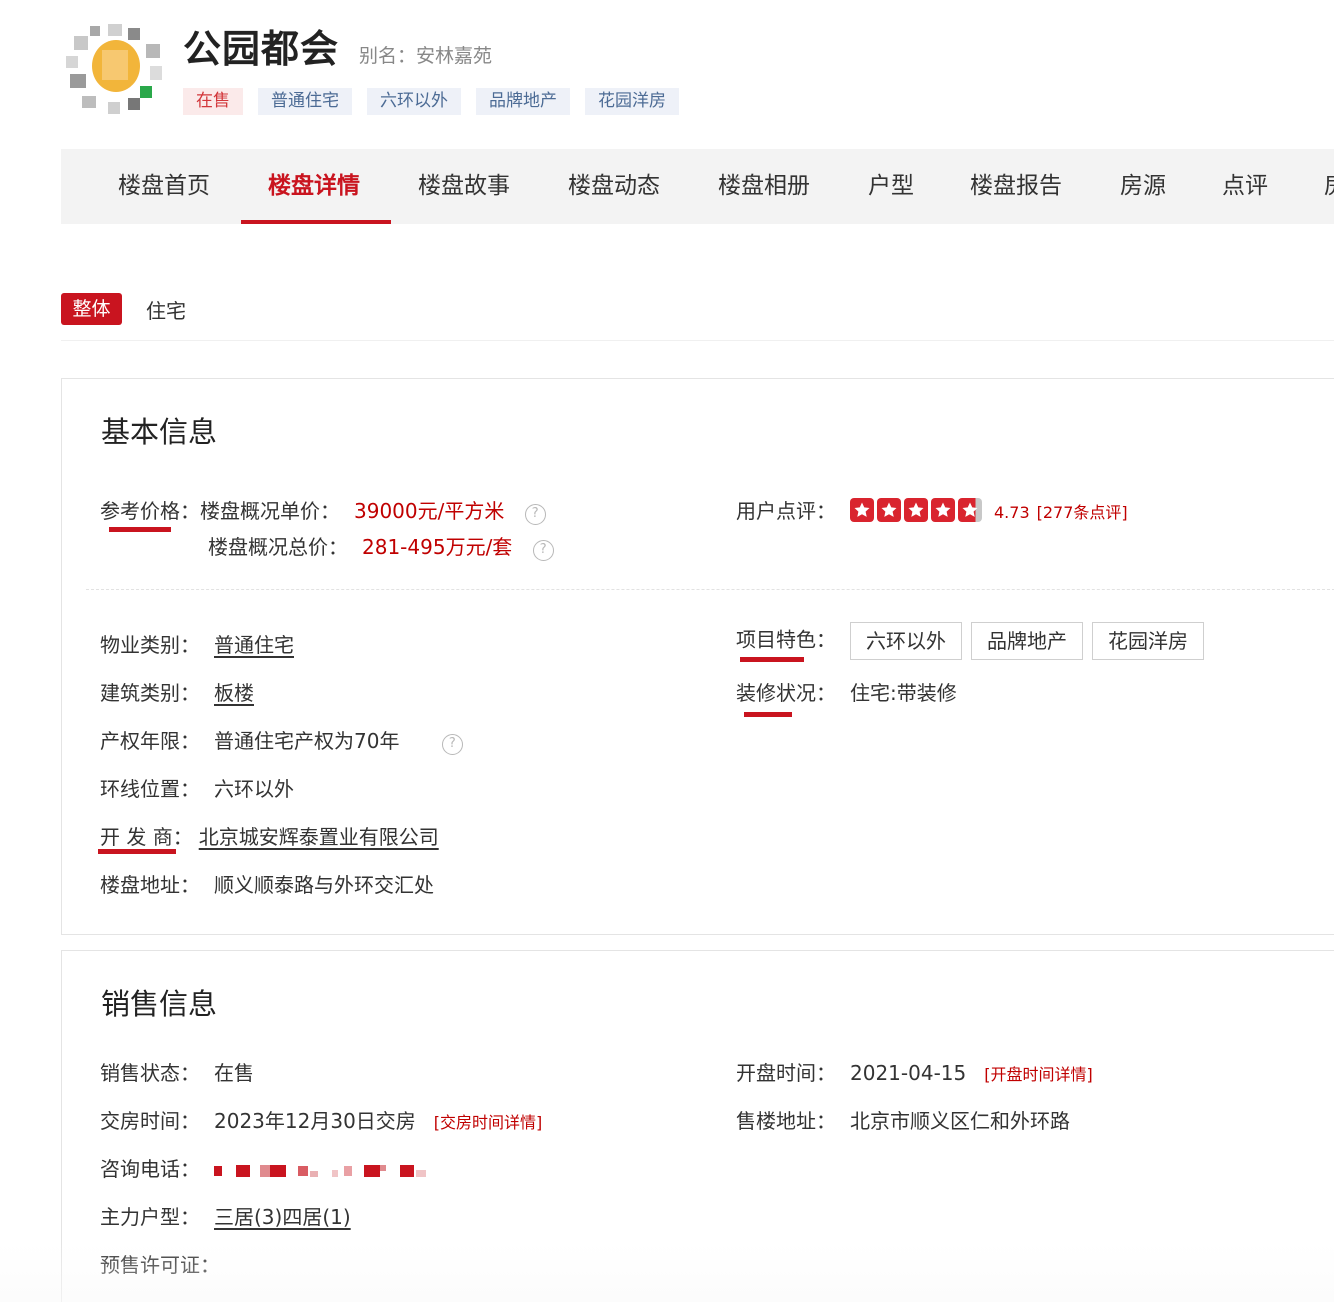 The width and height of the screenshot is (1334, 1302). I want to click on open-value: 2021-04-15, so click(908, 1073).